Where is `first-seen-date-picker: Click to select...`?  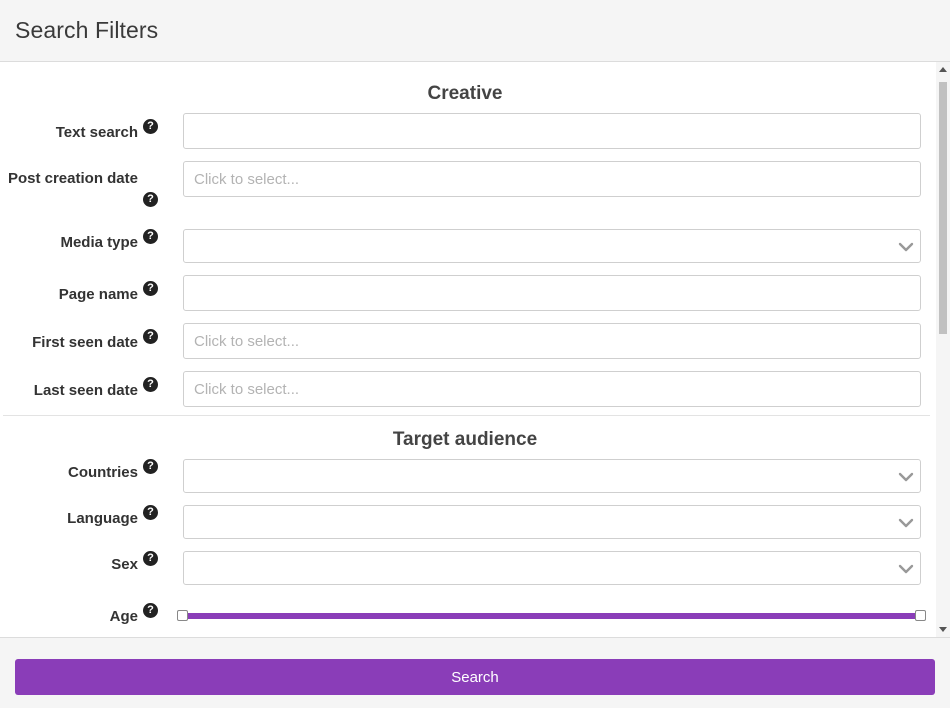 first-seen-date-picker: Click to select... is located at coordinates (552, 341).